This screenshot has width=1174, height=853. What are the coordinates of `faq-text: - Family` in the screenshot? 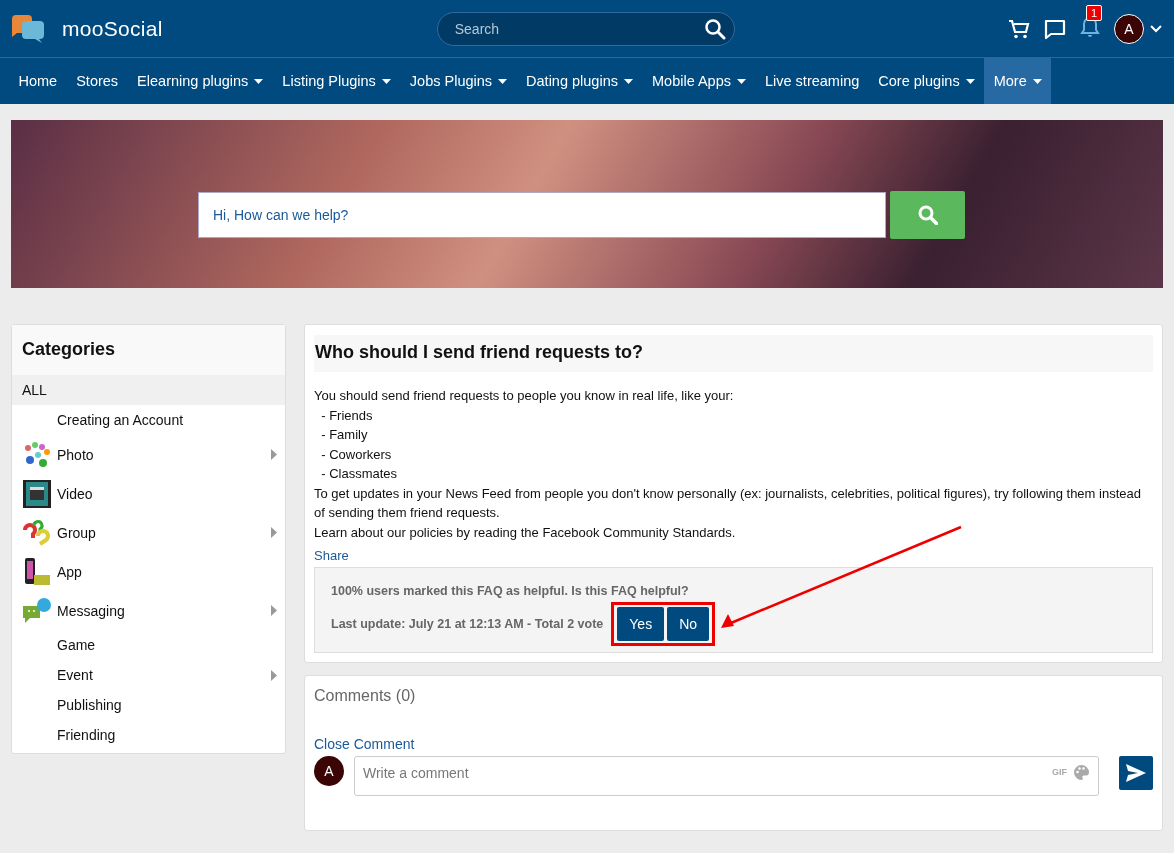 It's located at (344, 435).